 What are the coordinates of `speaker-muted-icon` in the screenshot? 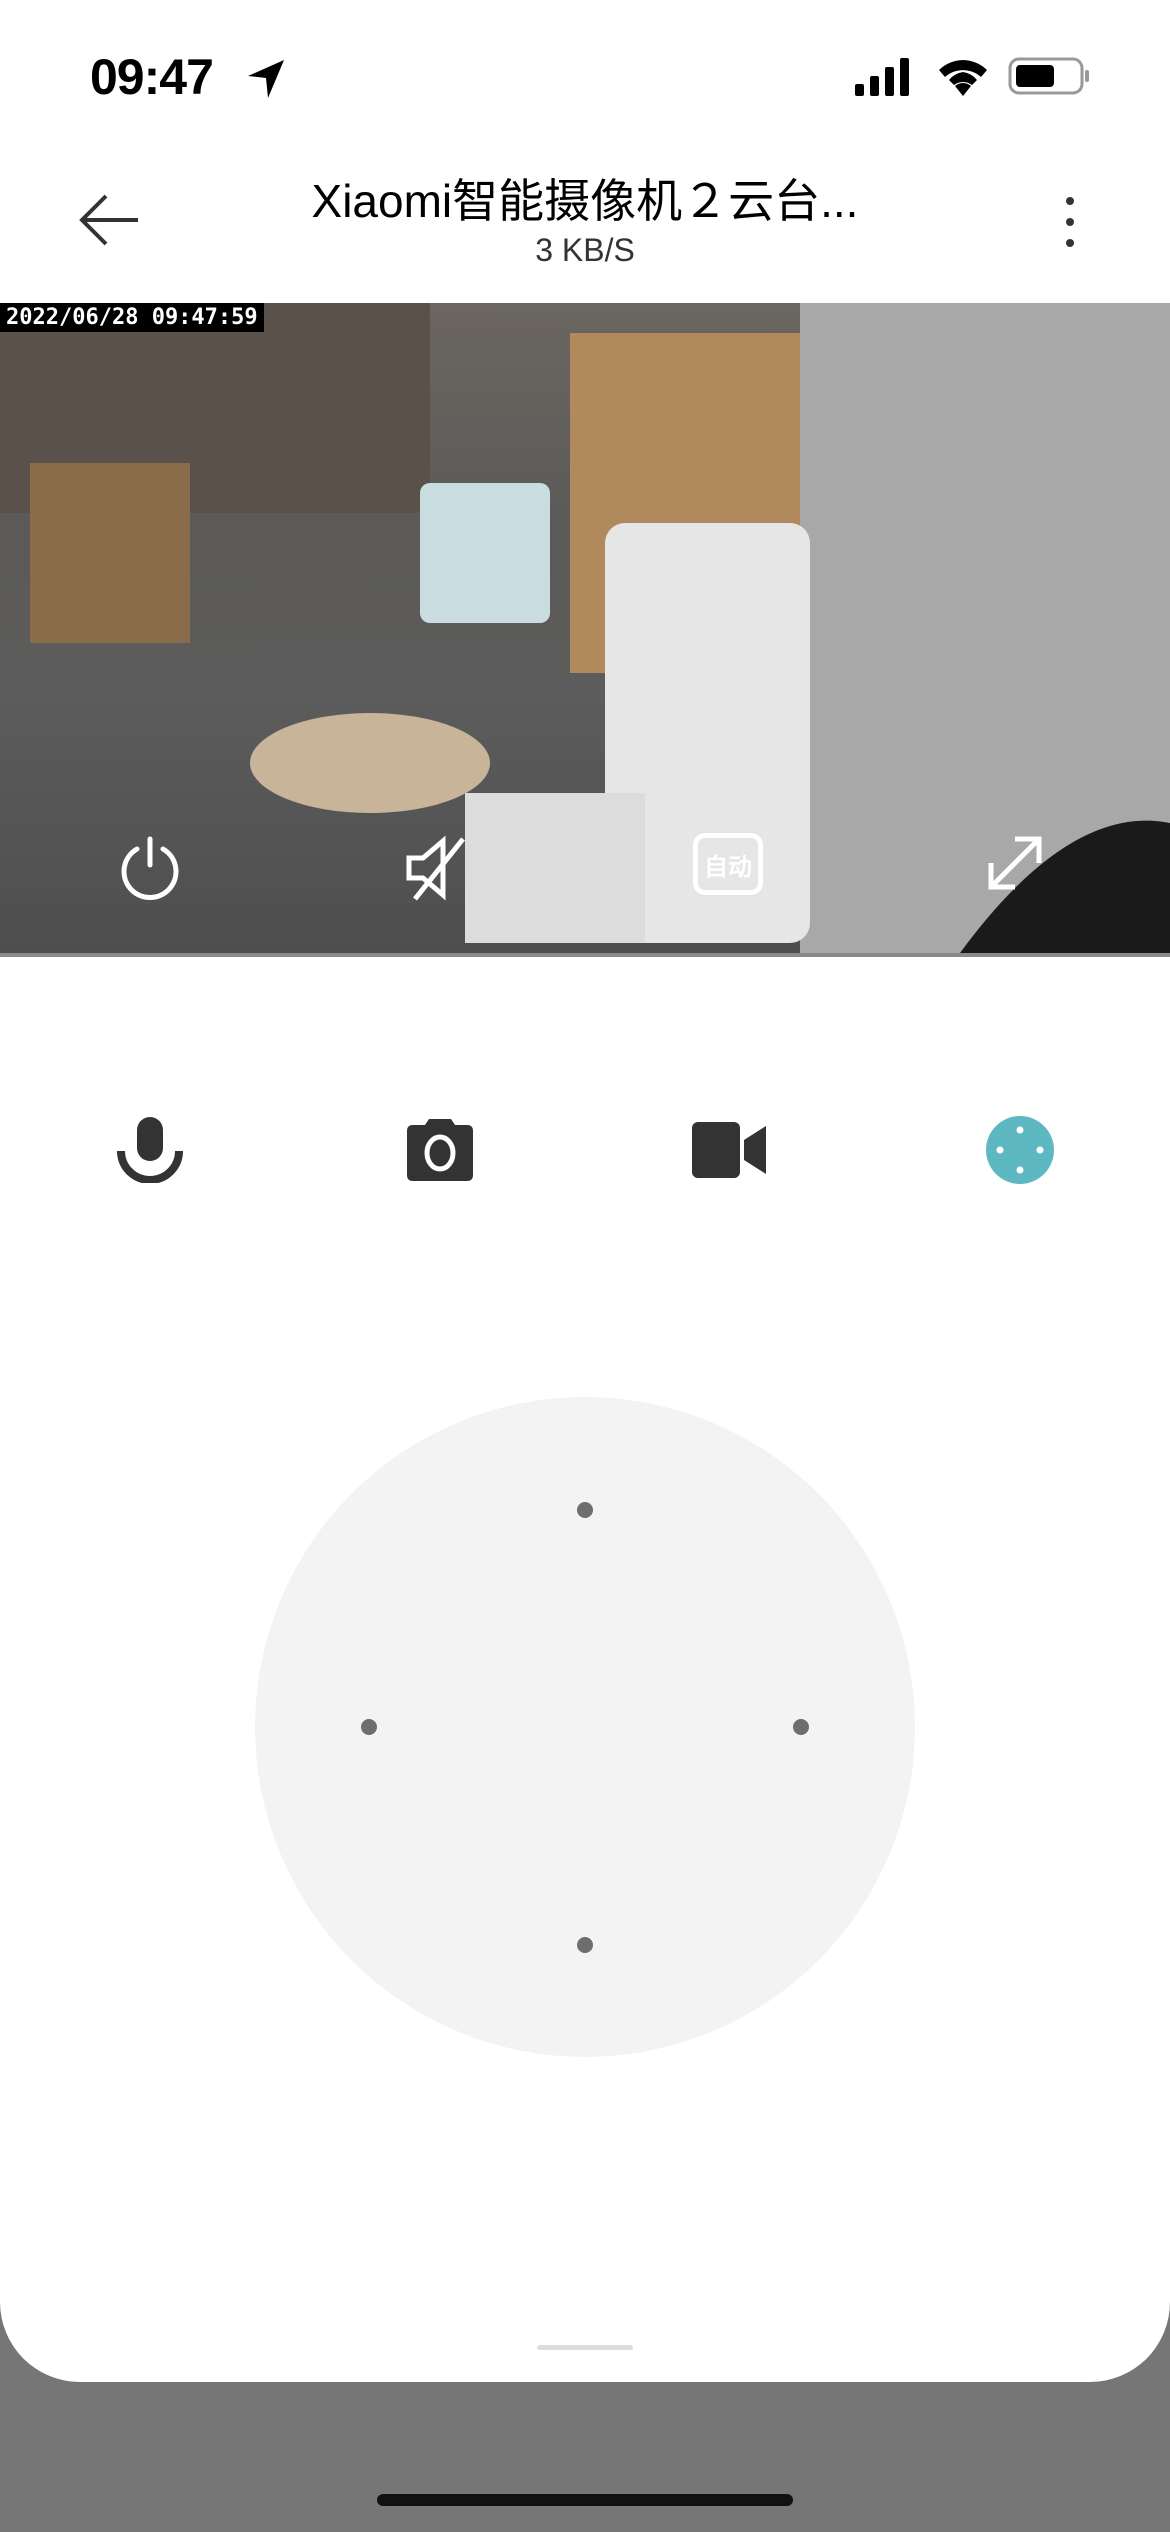 It's located at (438, 868).